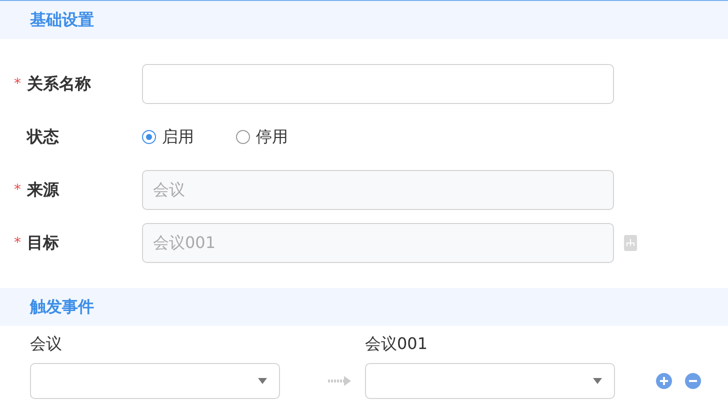 Image resolution: width=728 pixels, height=408 pixels. What do you see at coordinates (378, 84) in the screenshot?
I see `text-field` at bounding box center [378, 84].